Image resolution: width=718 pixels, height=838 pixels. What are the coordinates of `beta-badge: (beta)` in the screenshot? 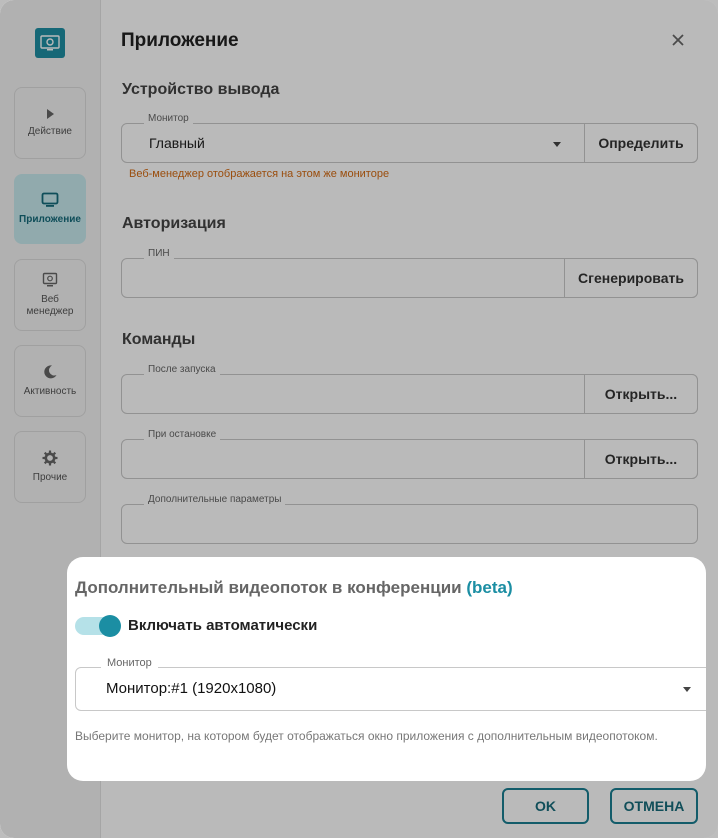 It's located at (489, 587).